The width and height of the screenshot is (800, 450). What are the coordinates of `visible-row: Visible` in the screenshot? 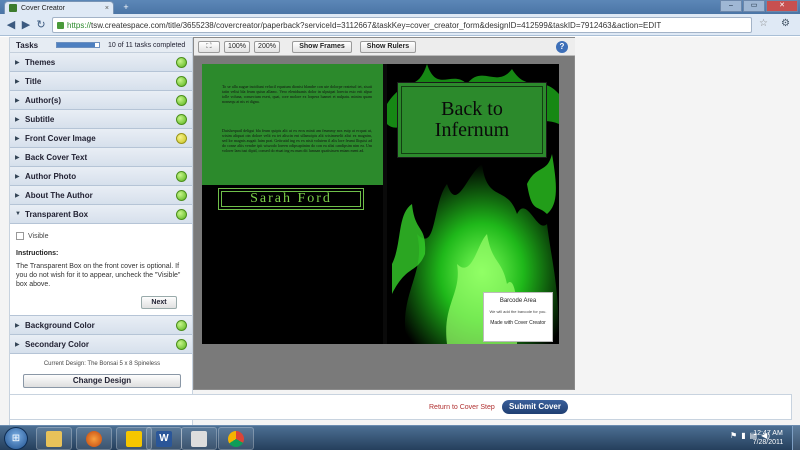 It's located at (101, 236).